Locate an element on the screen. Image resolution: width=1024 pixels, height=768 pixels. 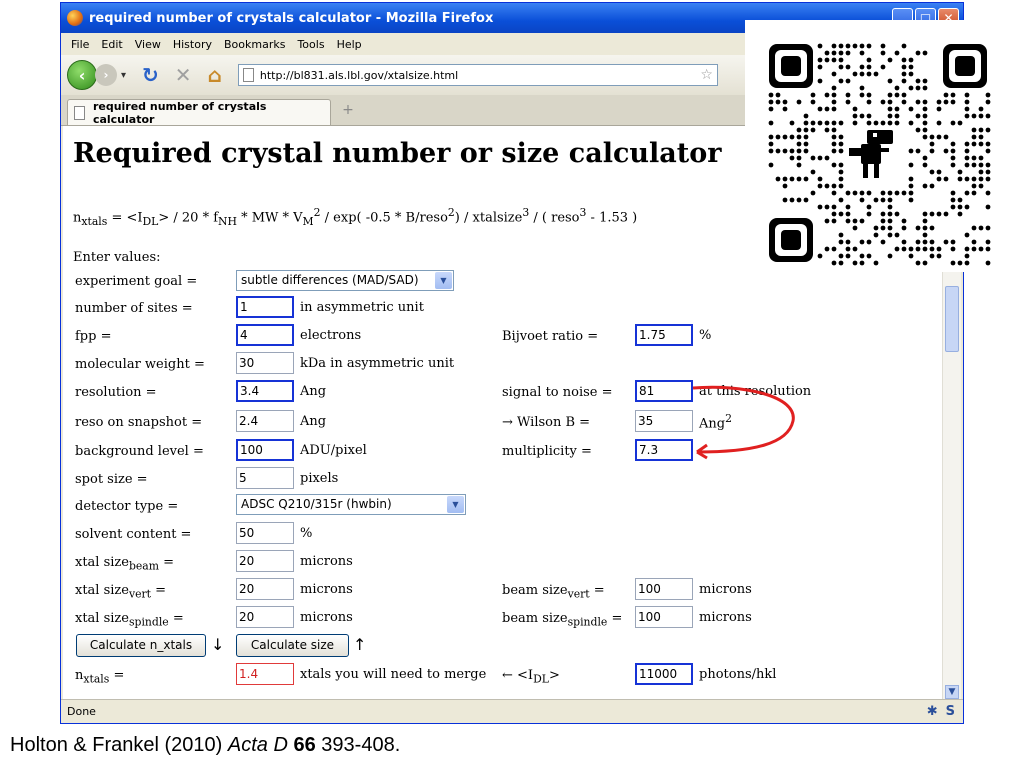
detector-select: ADSC Q210/315r (hwbin) ▼ is located at coordinates (351, 504).